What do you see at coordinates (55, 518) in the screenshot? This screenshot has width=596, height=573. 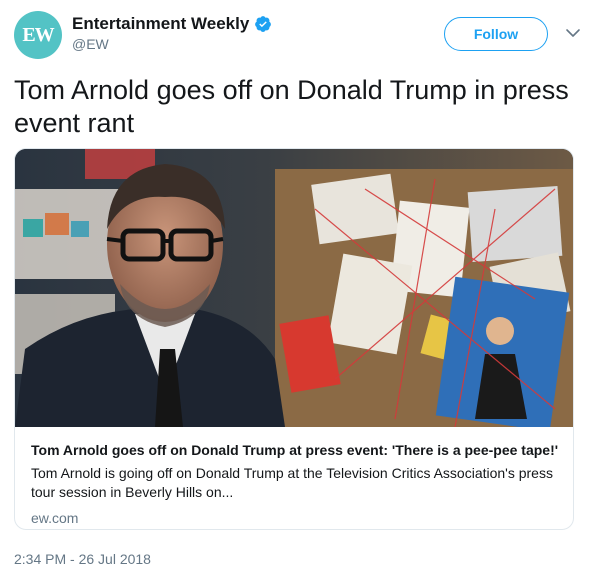 I see `card-domain: ew.com` at bounding box center [55, 518].